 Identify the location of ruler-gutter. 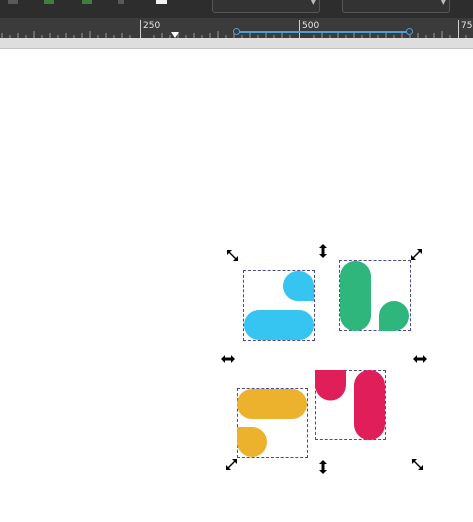
(236, 43).